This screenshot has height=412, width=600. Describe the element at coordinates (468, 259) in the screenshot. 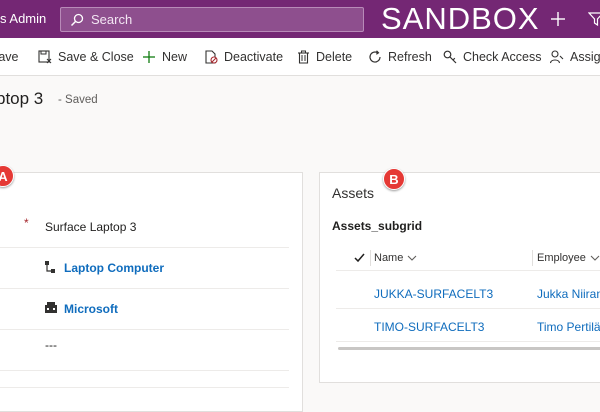

I see `grid-header: Name Employee` at that location.